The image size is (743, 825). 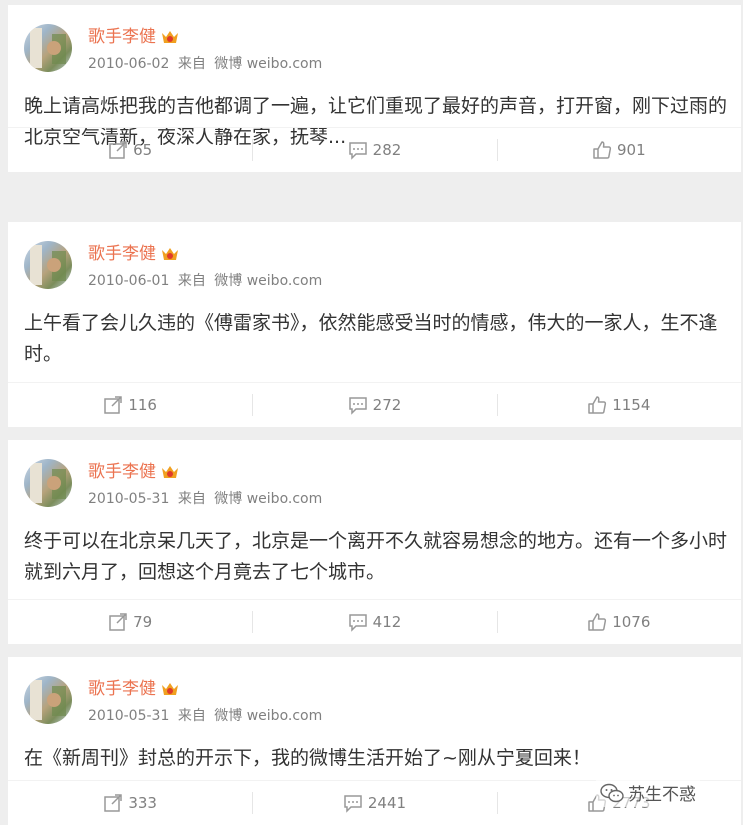 I want to click on watermark: 苏生不惑, so click(x=648, y=792).